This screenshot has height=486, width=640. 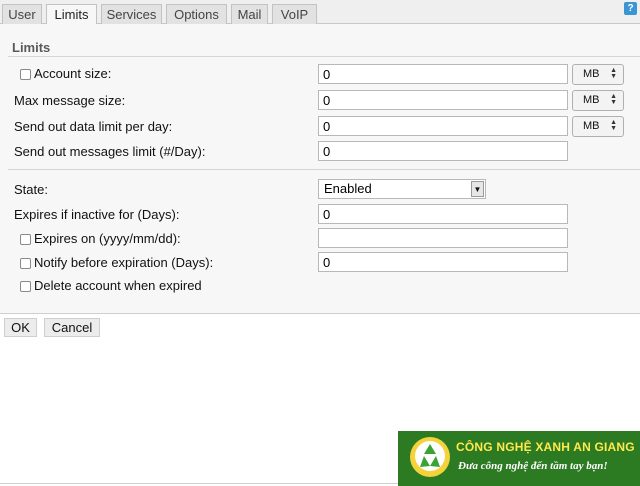 What do you see at coordinates (630, 8) in the screenshot?
I see `help-icon: ?` at bounding box center [630, 8].